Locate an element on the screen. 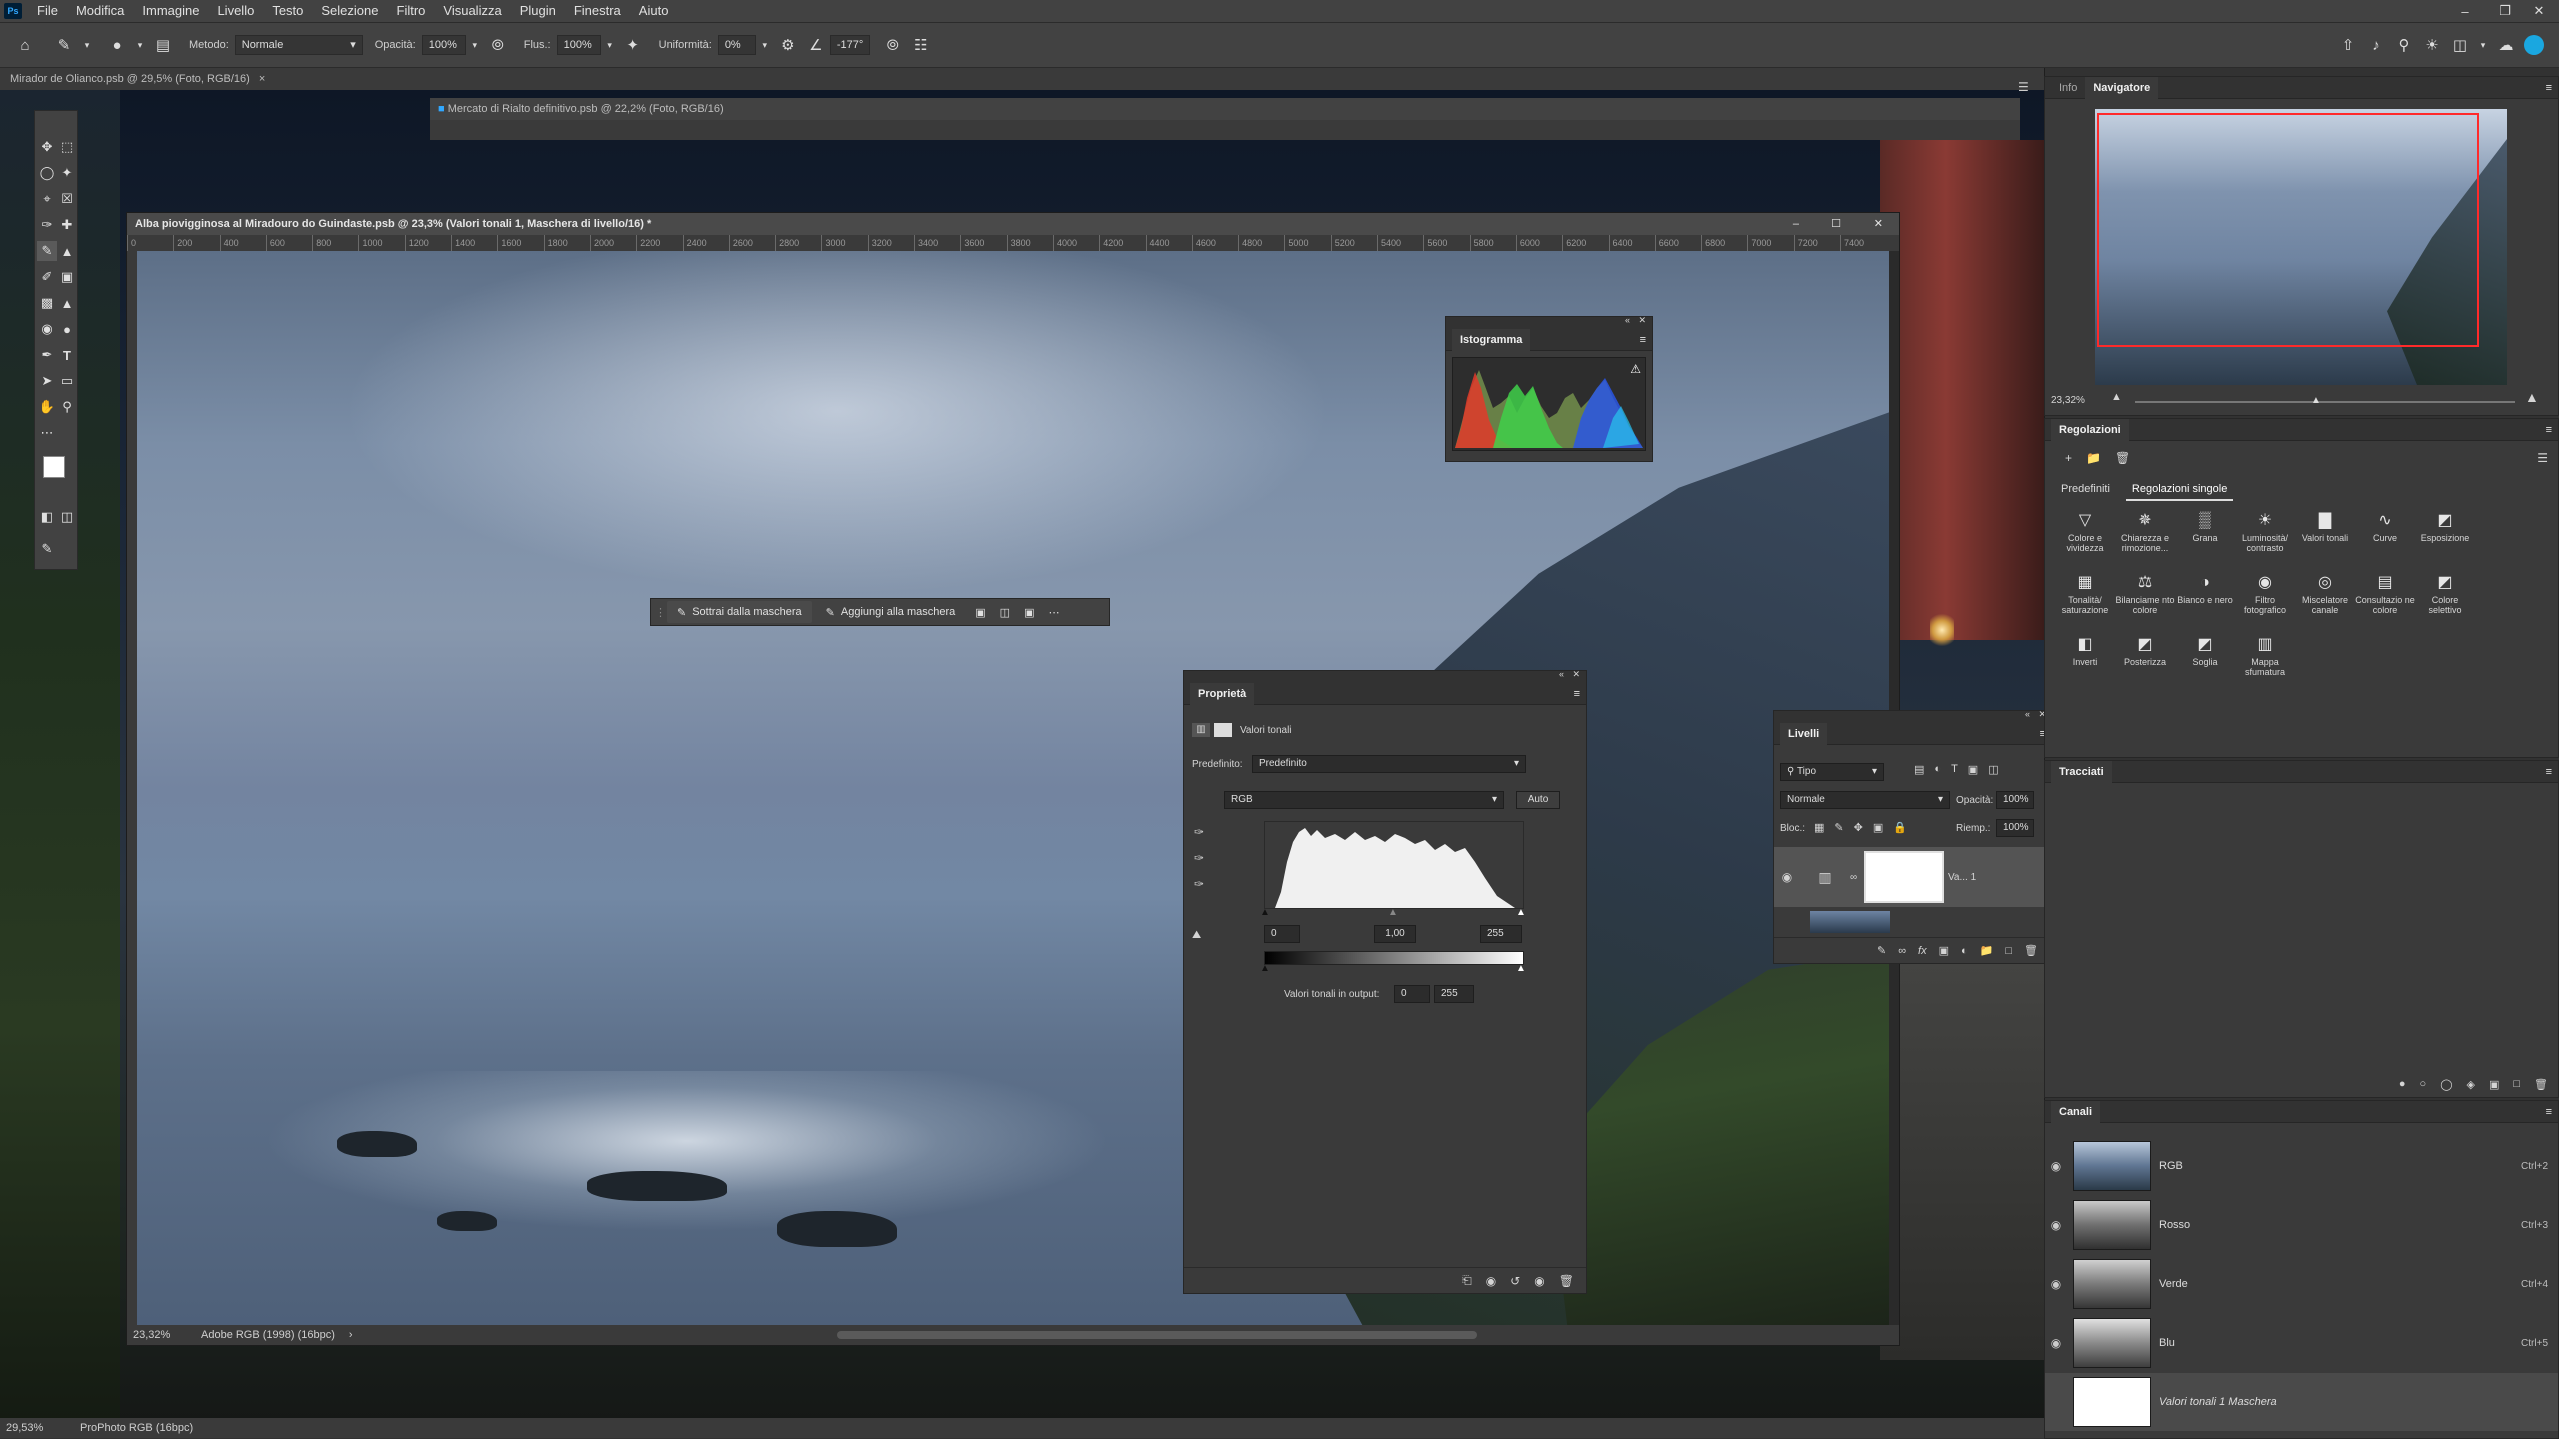 The image size is (2559, 1439). layer-mask-thumbnail is located at coordinates (1904, 877).